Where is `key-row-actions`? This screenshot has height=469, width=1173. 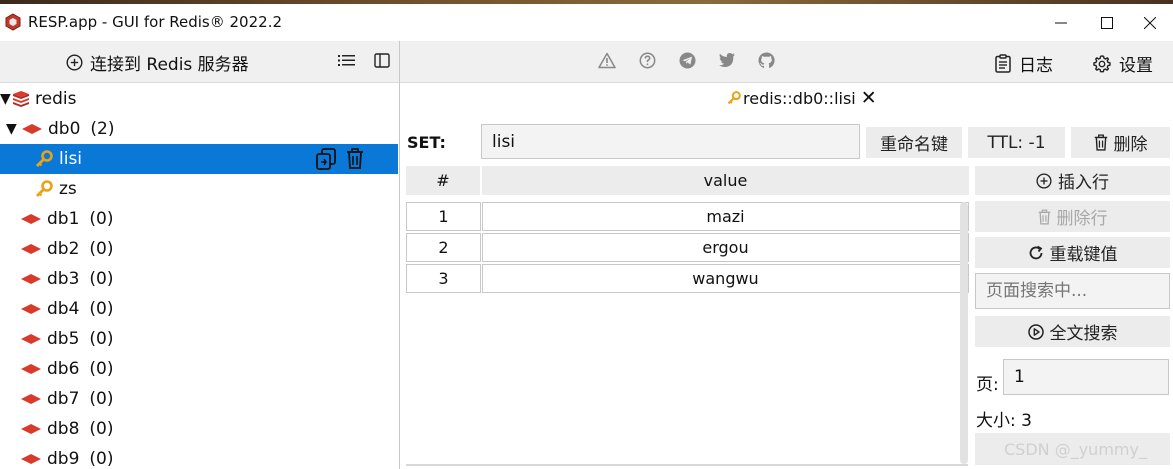
key-row-actions is located at coordinates (340, 159).